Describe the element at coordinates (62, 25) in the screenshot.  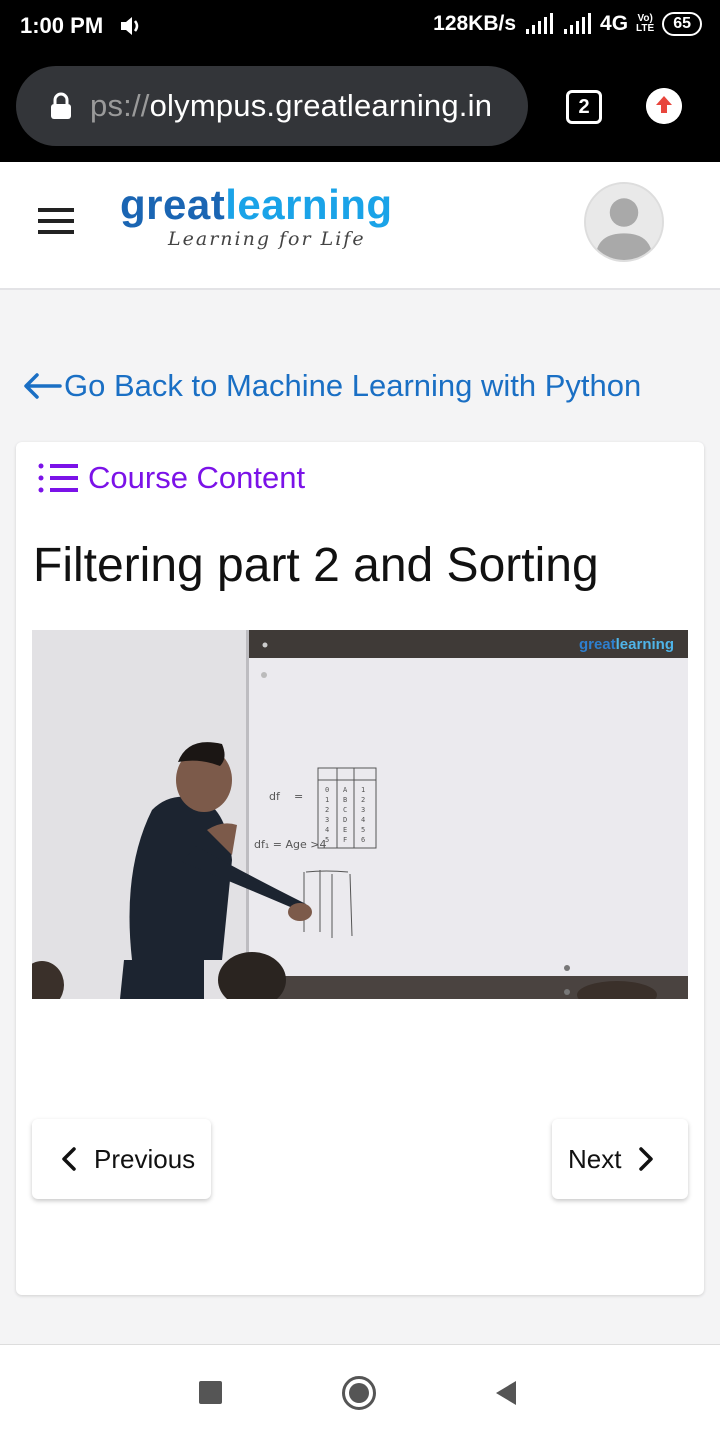
I see `status-time: 1:00 PM` at that location.